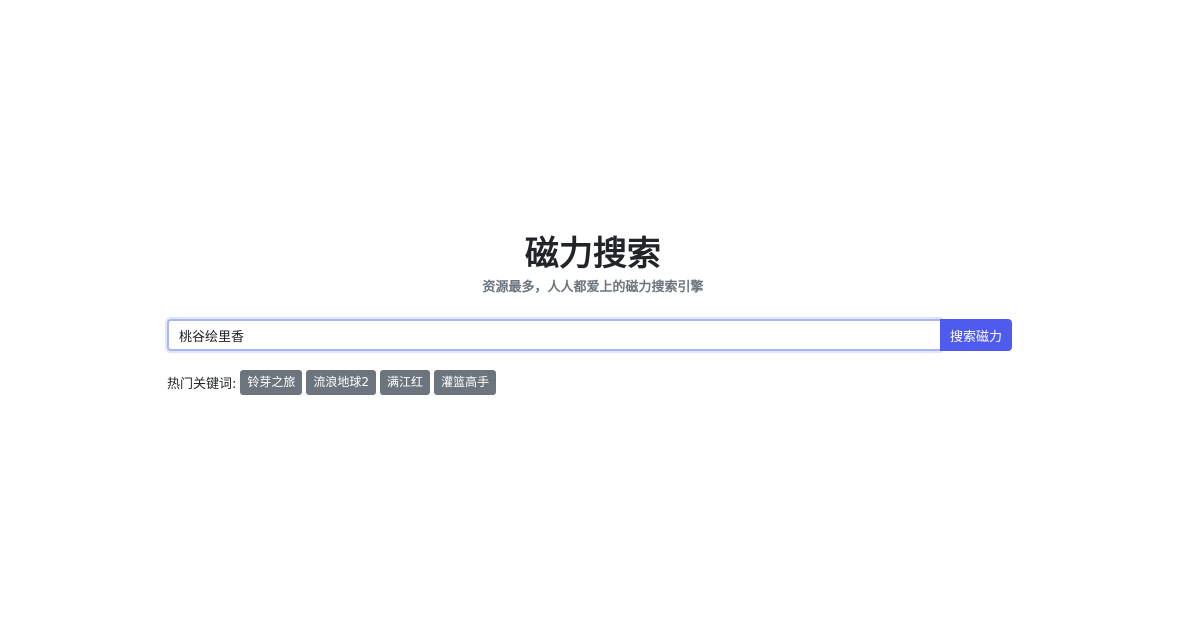  I want to click on search-button: 搜索磁力, so click(976, 335).